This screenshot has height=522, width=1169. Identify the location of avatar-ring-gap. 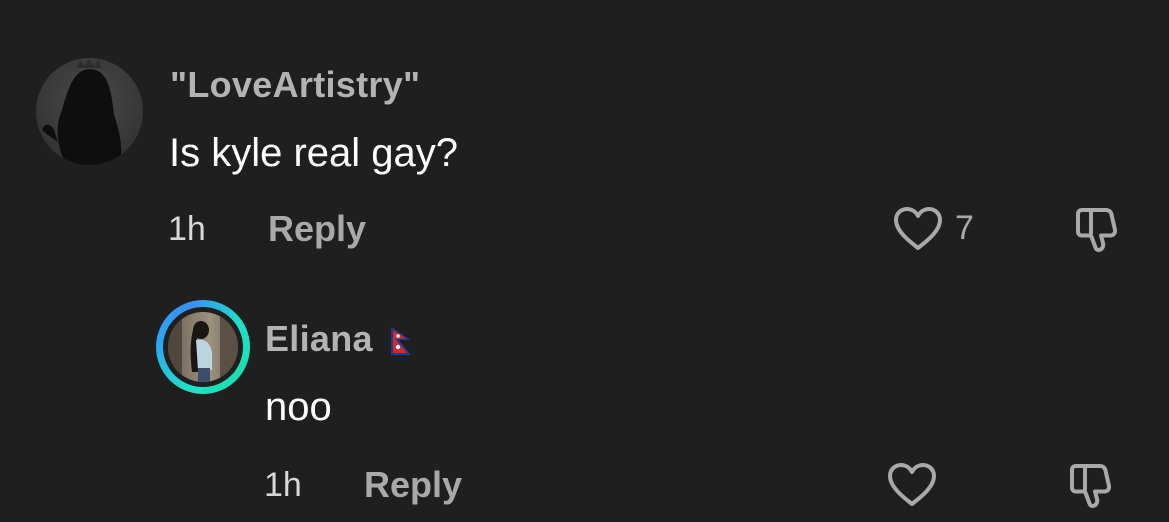
(203, 347).